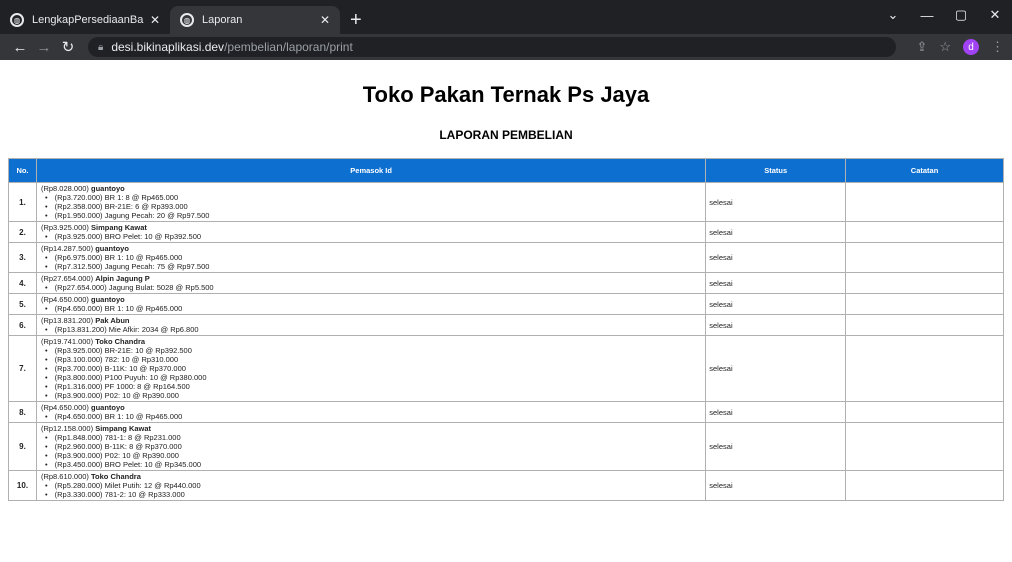 This screenshot has width=1012, height=562. I want to click on purchase-summary: (Rp8.610.000) Toko Chandra, so click(371, 476).